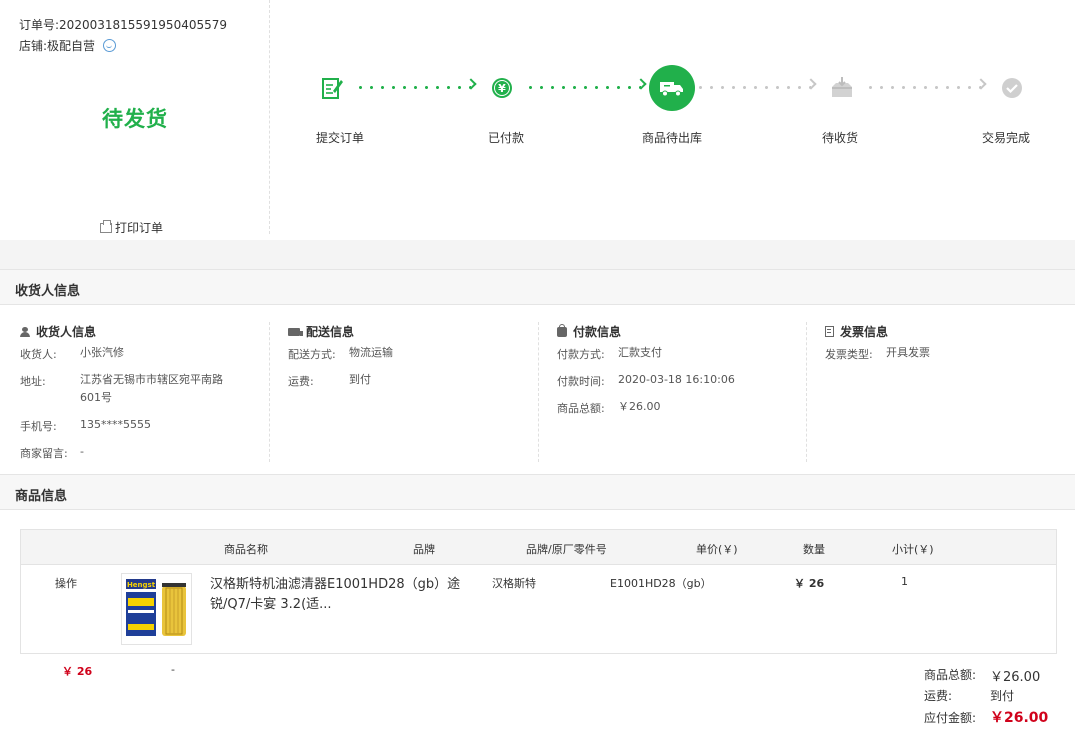 This screenshot has height=738, width=1075. Describe the element at coordinates (156, 609) in the screenshot. I see `product-image: Hengst` at that location.